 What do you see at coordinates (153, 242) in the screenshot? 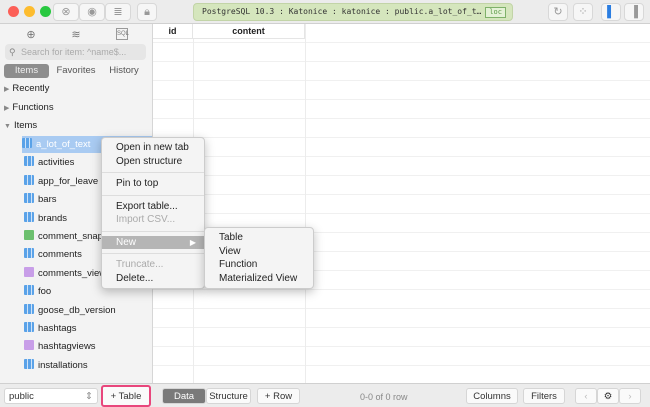
I see `menu-item: New ▶` at bounding box center [153, 242].